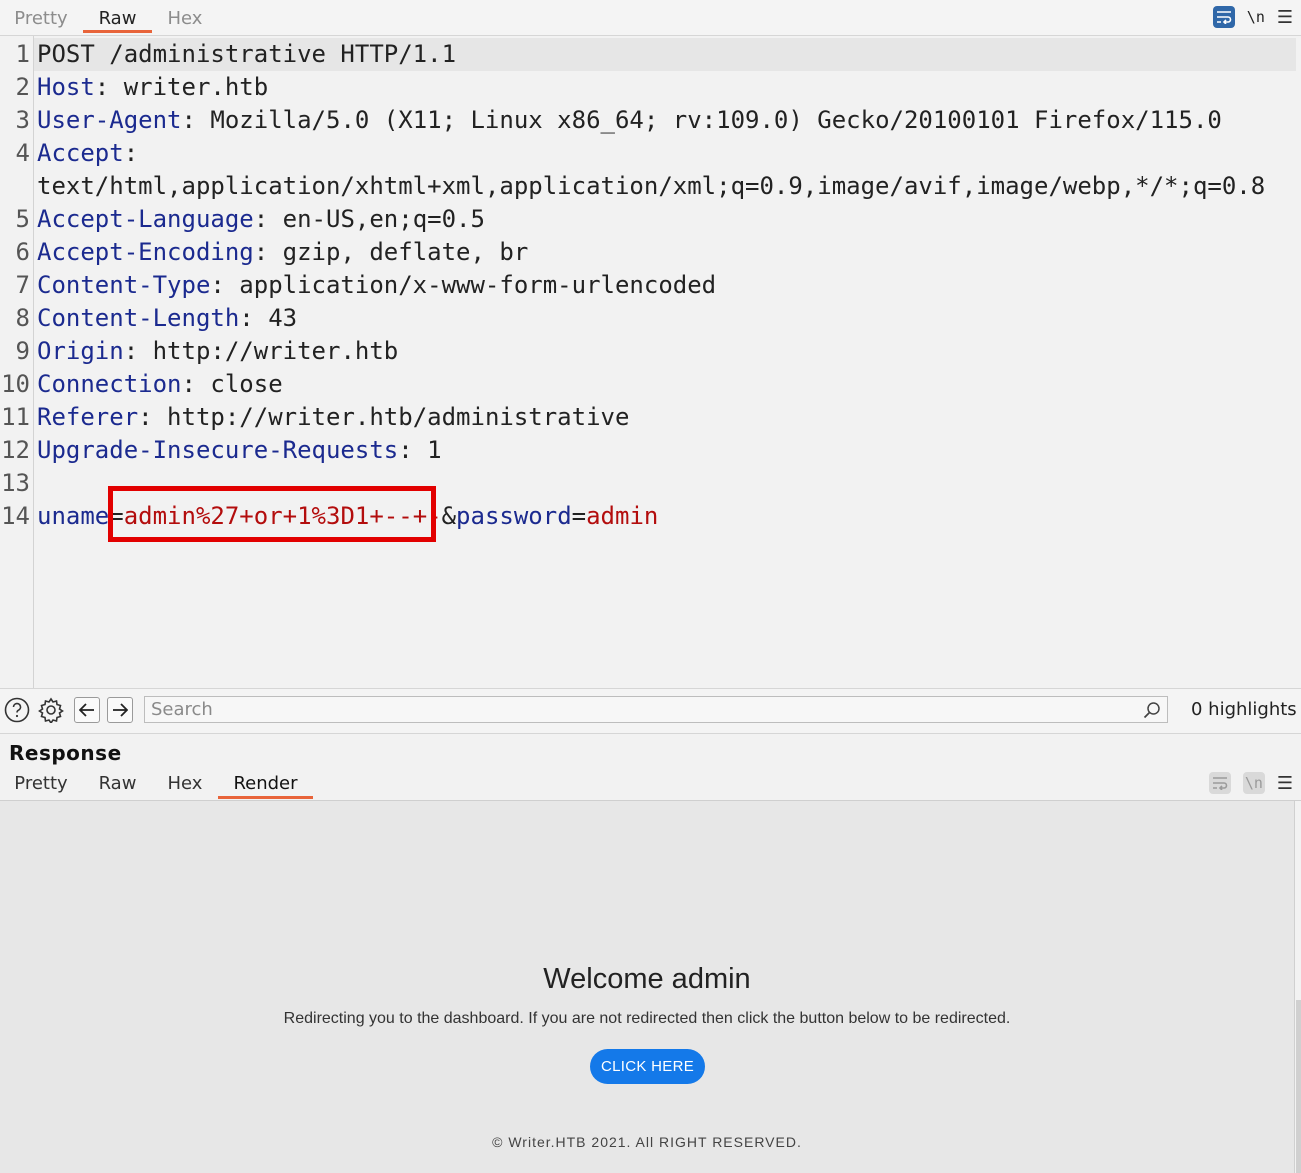 The height and width of the screenshot is (1173, 1301). What do you see at coordinates (17, 710) in the screenshot?
I see `help-icon` at bounding box center [17, 710].